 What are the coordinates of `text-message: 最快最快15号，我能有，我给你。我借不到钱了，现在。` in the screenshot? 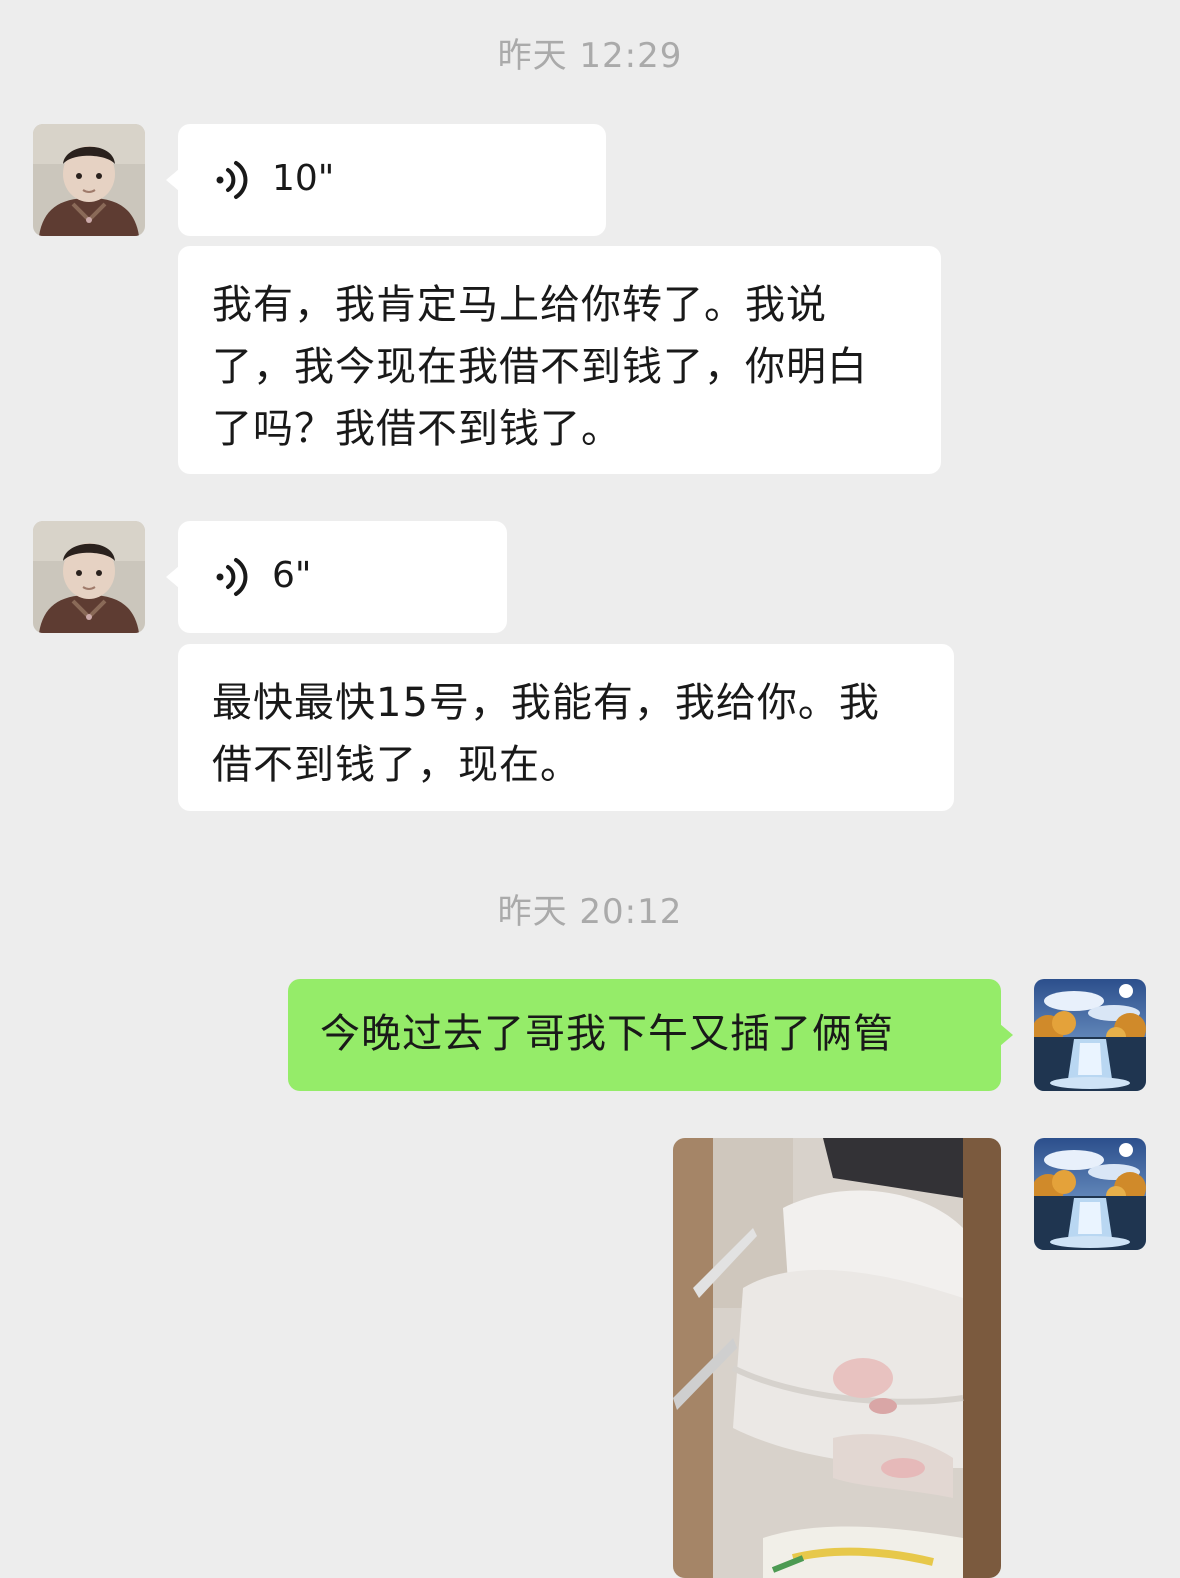 It's located at (566, 727).